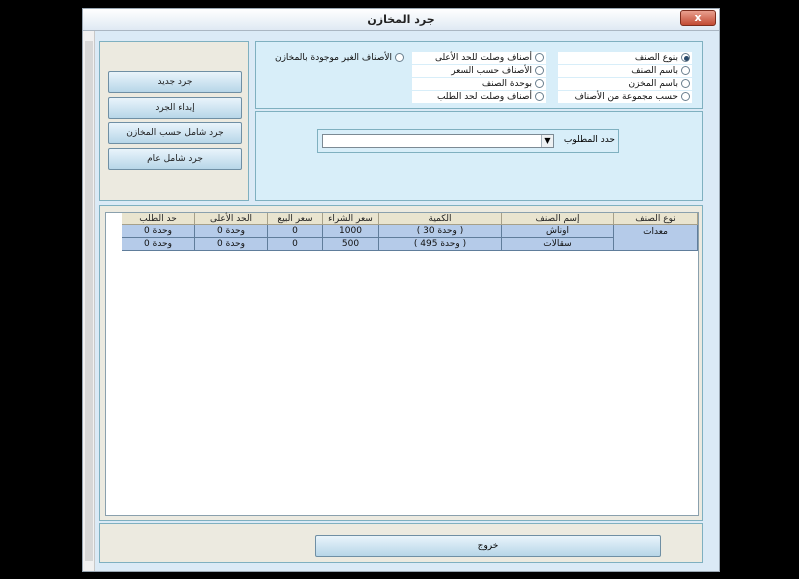 The width and height of the screenshot is (799, 579). I want to click on cell-quantity: ( 30 وحدة ), so click(440, 231).